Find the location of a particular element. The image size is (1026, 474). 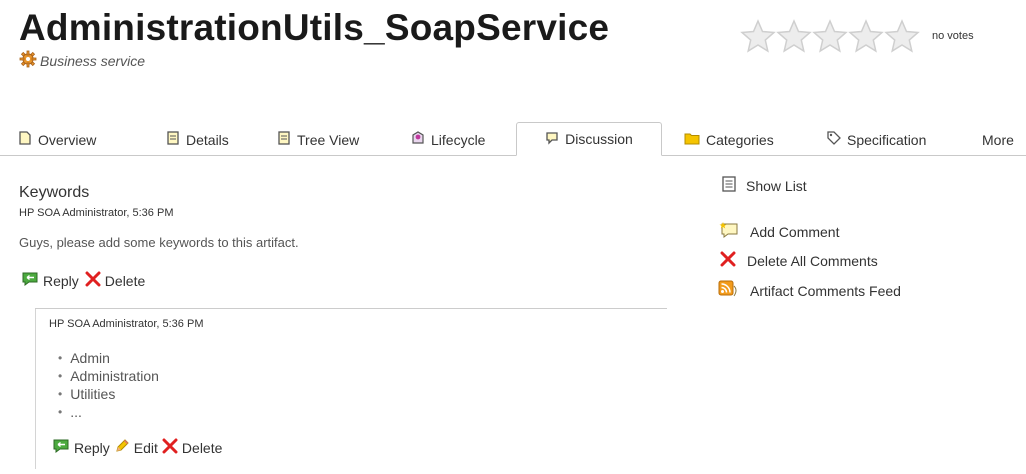

tab-specification: Specification is located at coordinates (876, 139).